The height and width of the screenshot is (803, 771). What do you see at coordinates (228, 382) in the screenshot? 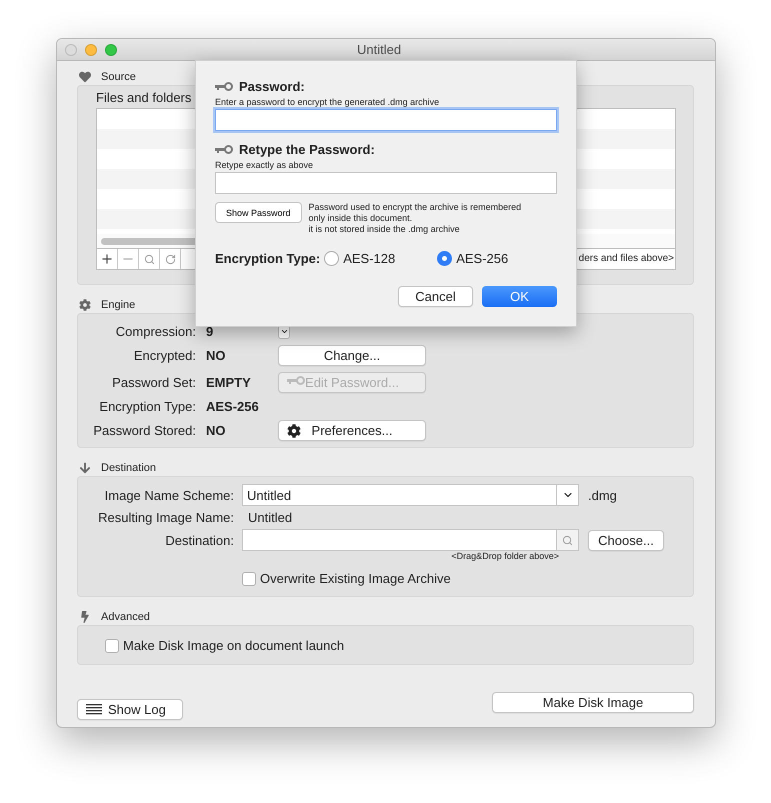
I see `field-value: EMPTY` at bounding box center [228, 382].